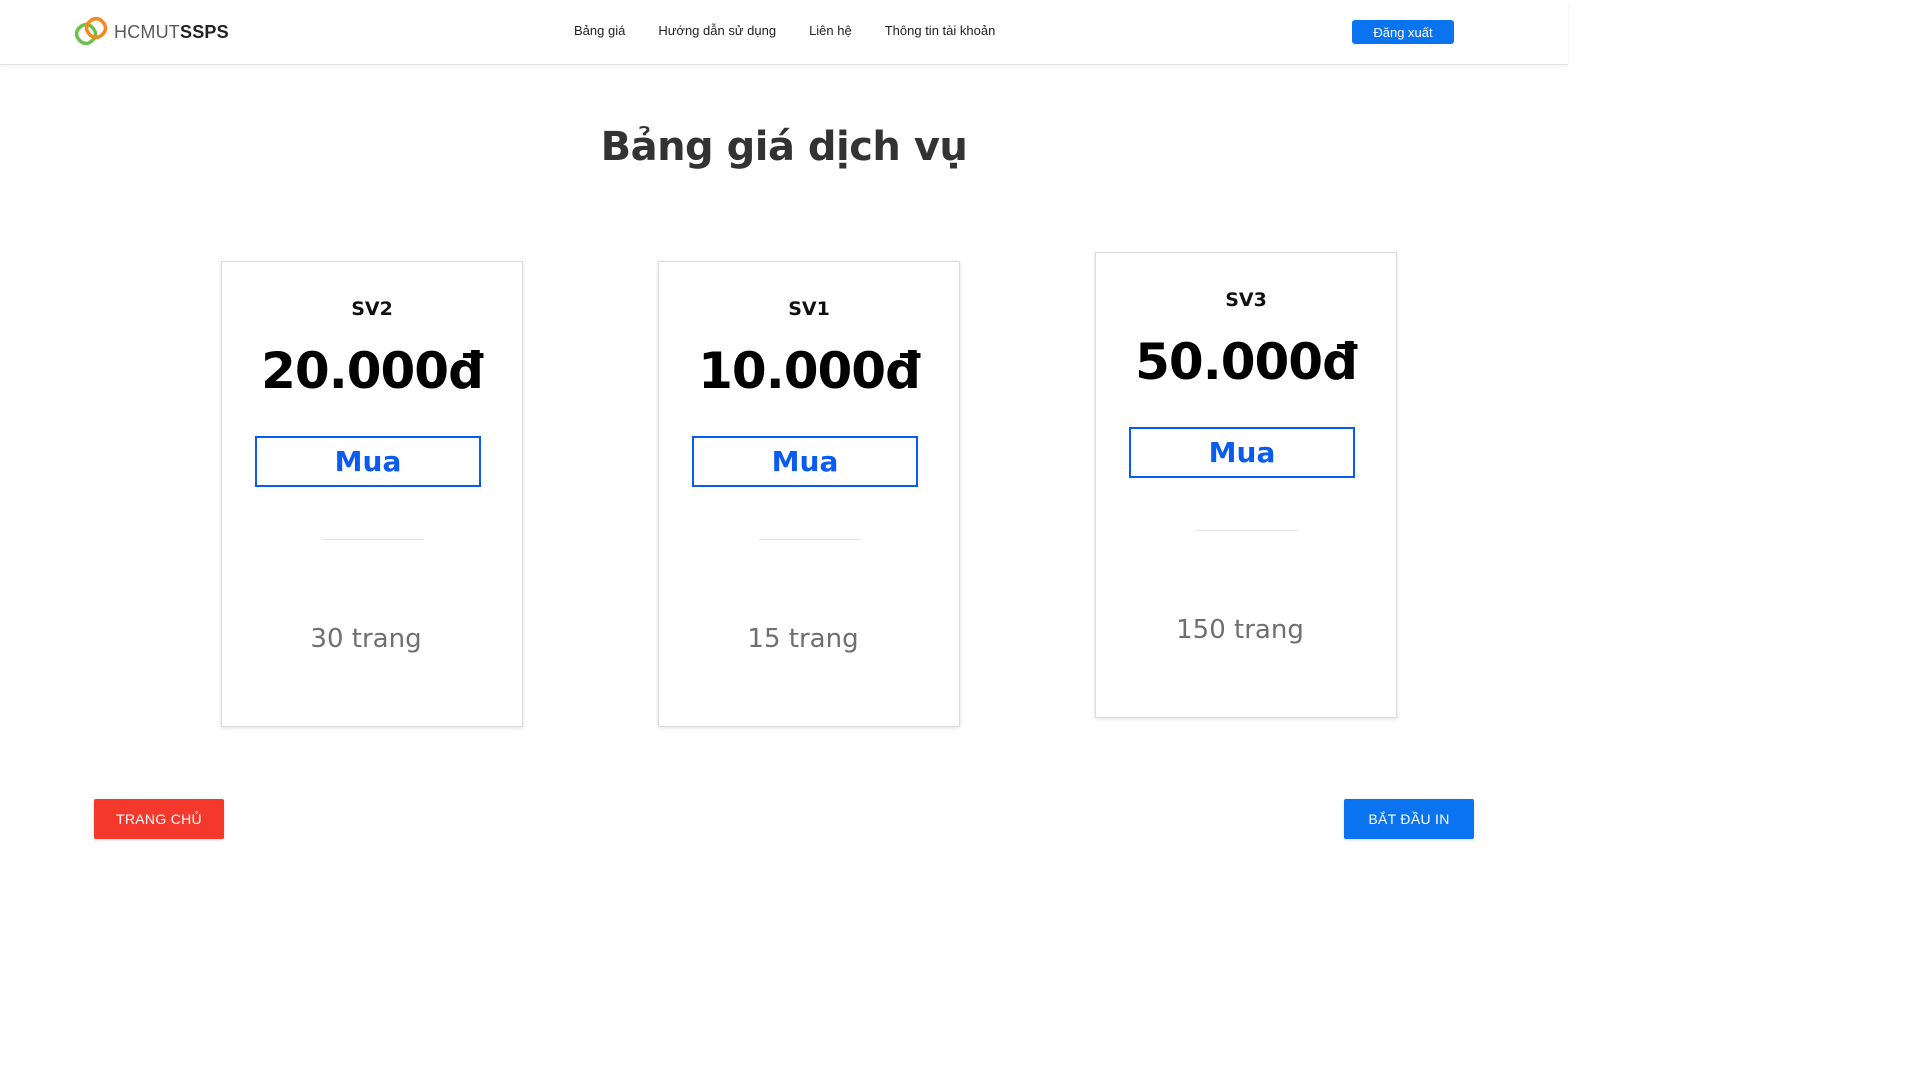 The width and height of the screenshot is (1920, 1080). What do you see at coordinates (809, 494) in the screenshot?
I see `plan-card-sv1: SV1 10.000đ Mua 15 trang` at bounding box center [809, 494].